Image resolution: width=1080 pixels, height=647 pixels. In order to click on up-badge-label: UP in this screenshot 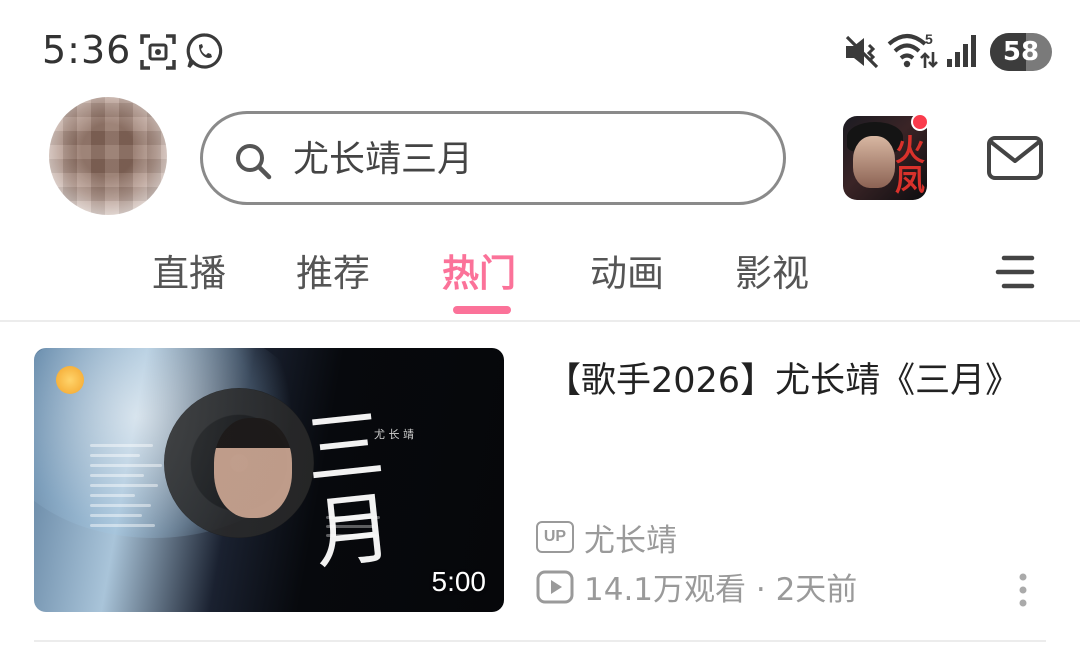, I will do `click(555, 536)`.